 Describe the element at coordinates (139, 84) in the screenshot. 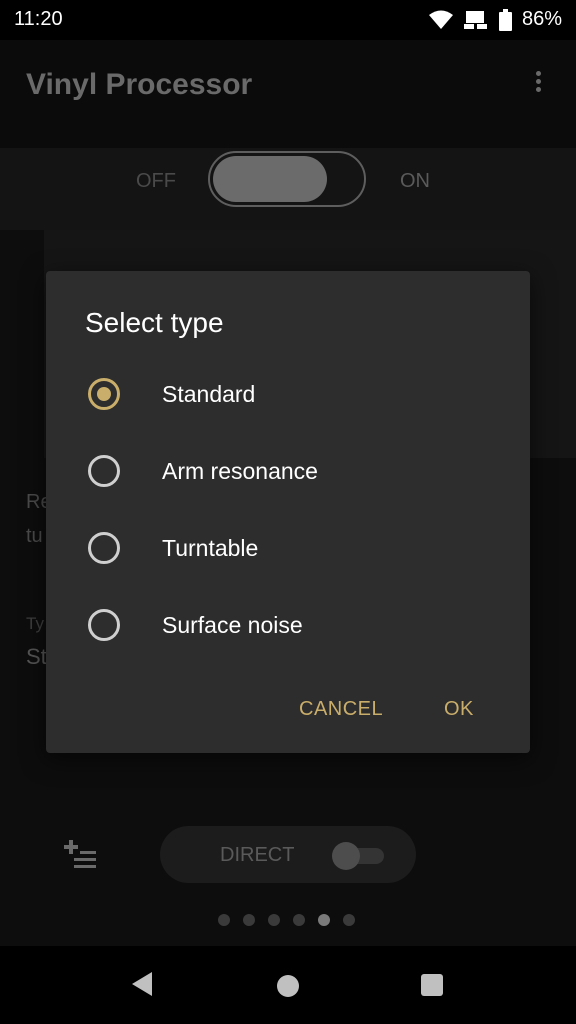

I see `app-title: Vinyl Processor` at that location.